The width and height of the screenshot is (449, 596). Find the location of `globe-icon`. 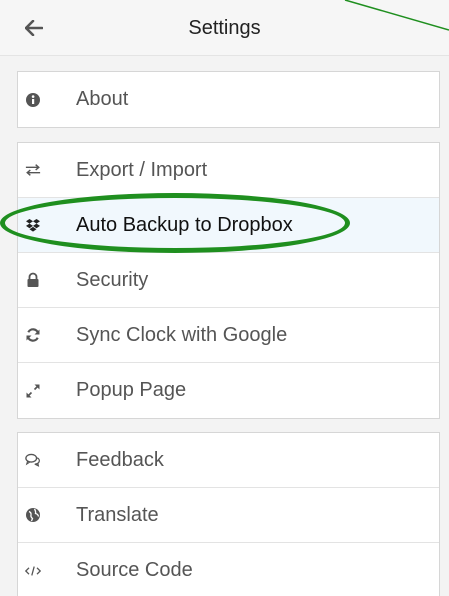

globe-icon is located at coordinates (33, 515).